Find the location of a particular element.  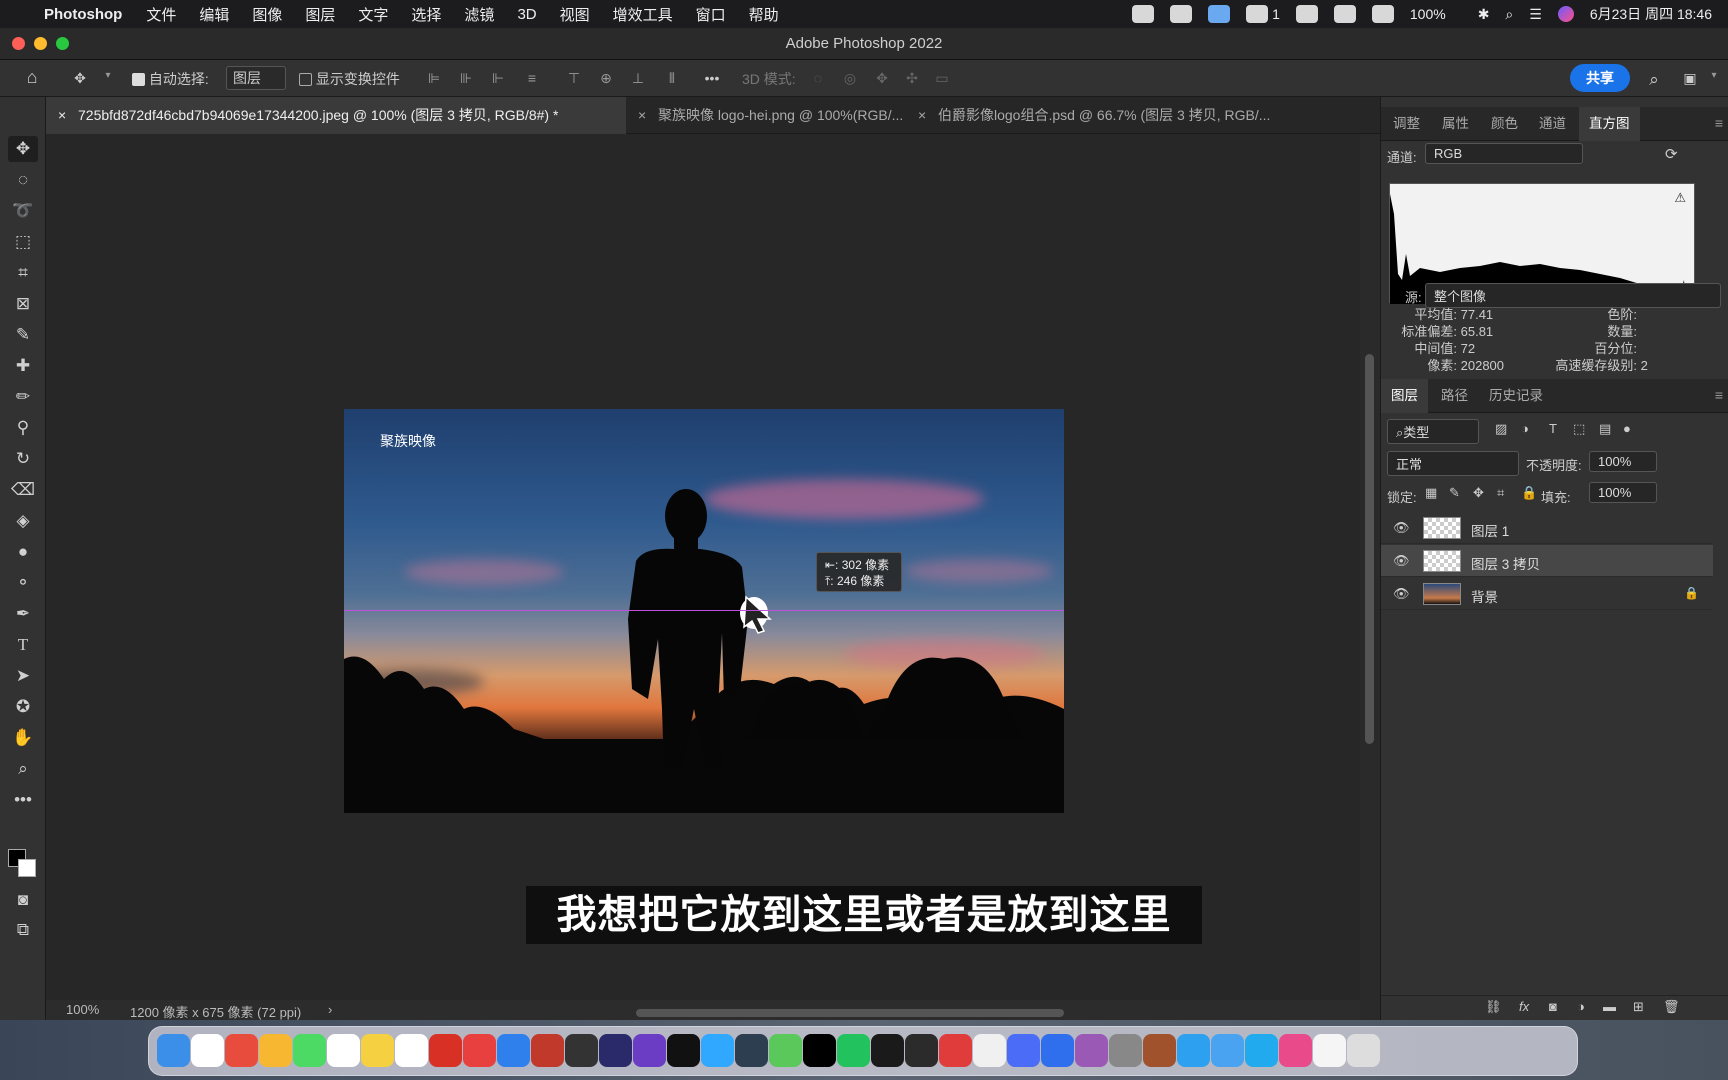

control-center-icon: ☰ is located at coordinates (1535, 14).